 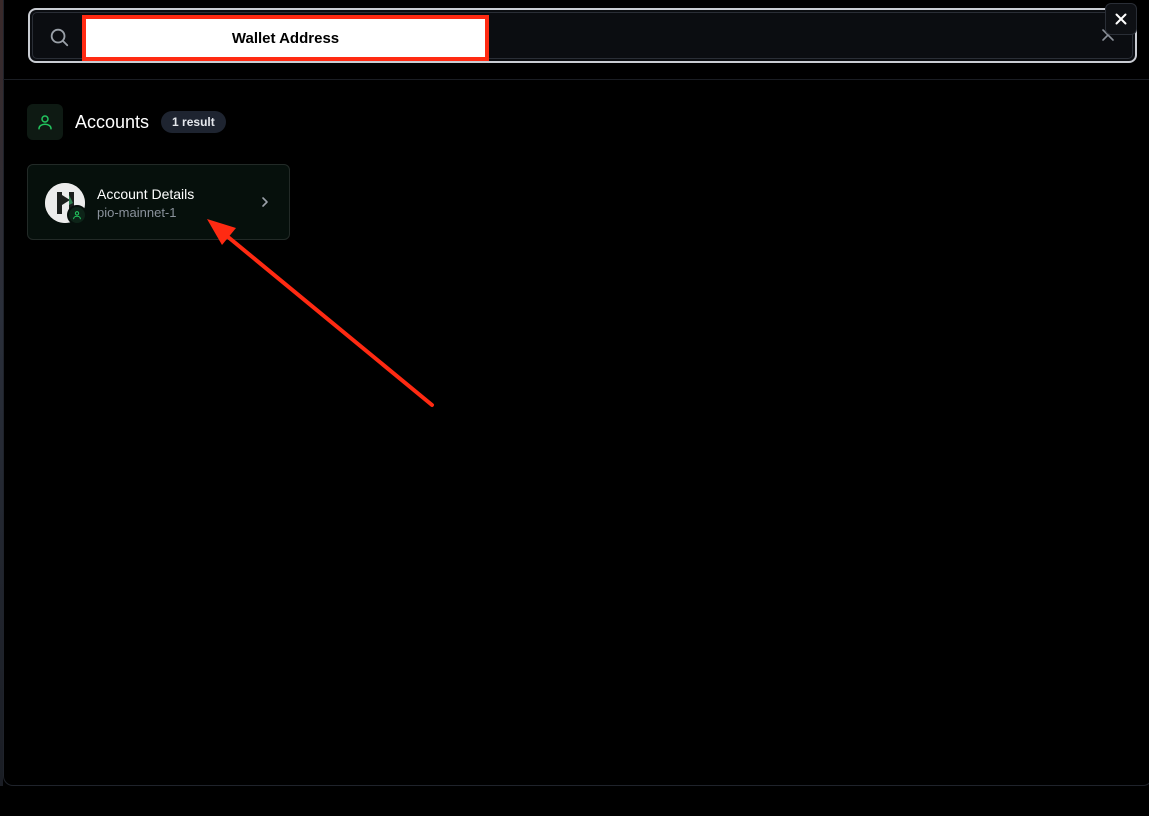 What do you see at coordinates (265, 202) in the screenshot?
I see `chevron-right-icon` at bounding box center [265, 202].